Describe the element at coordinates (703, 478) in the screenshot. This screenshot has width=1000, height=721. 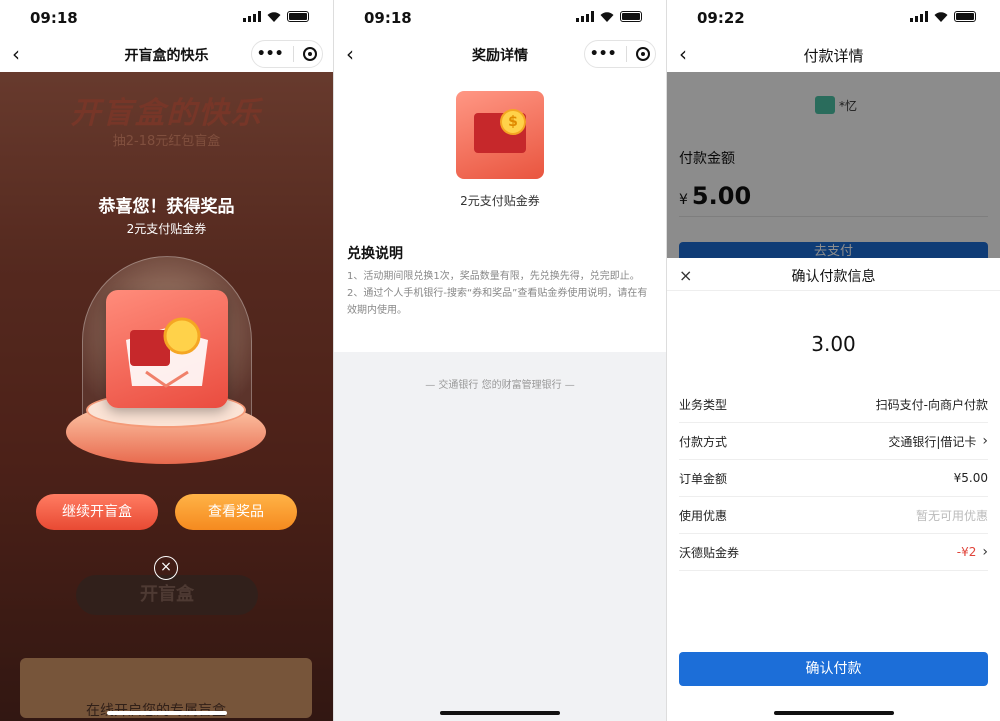
I see `row-label: 订单金额` at that location.